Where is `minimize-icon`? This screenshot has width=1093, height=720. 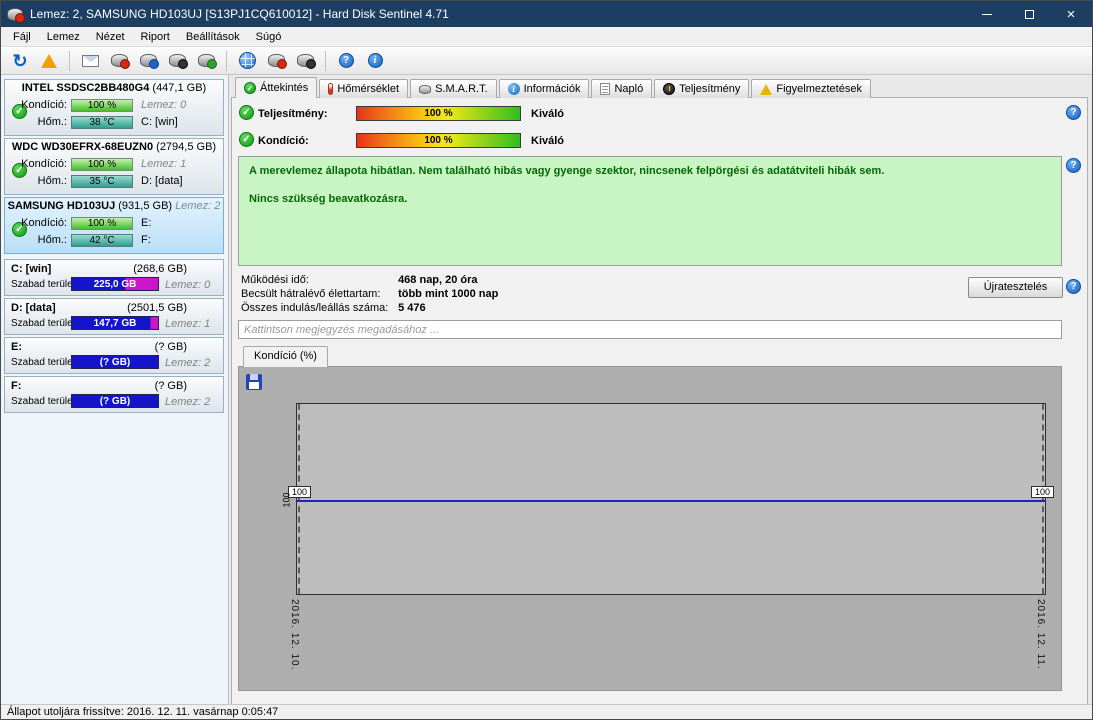
minimize-icon is located at coordinates (987, 14).